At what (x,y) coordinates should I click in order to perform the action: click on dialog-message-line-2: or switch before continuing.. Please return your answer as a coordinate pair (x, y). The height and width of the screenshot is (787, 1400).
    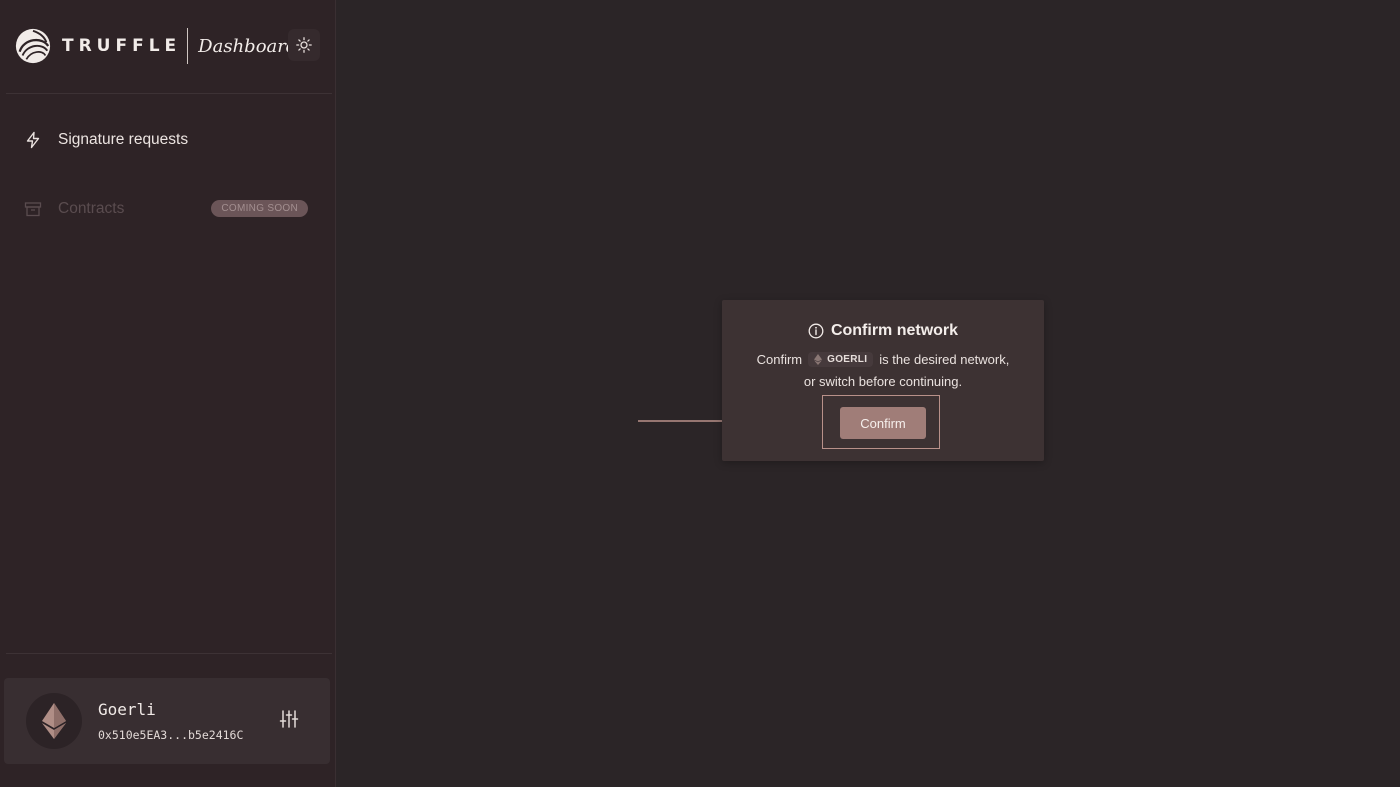
    Looking at the image, I should click on (883, 381).